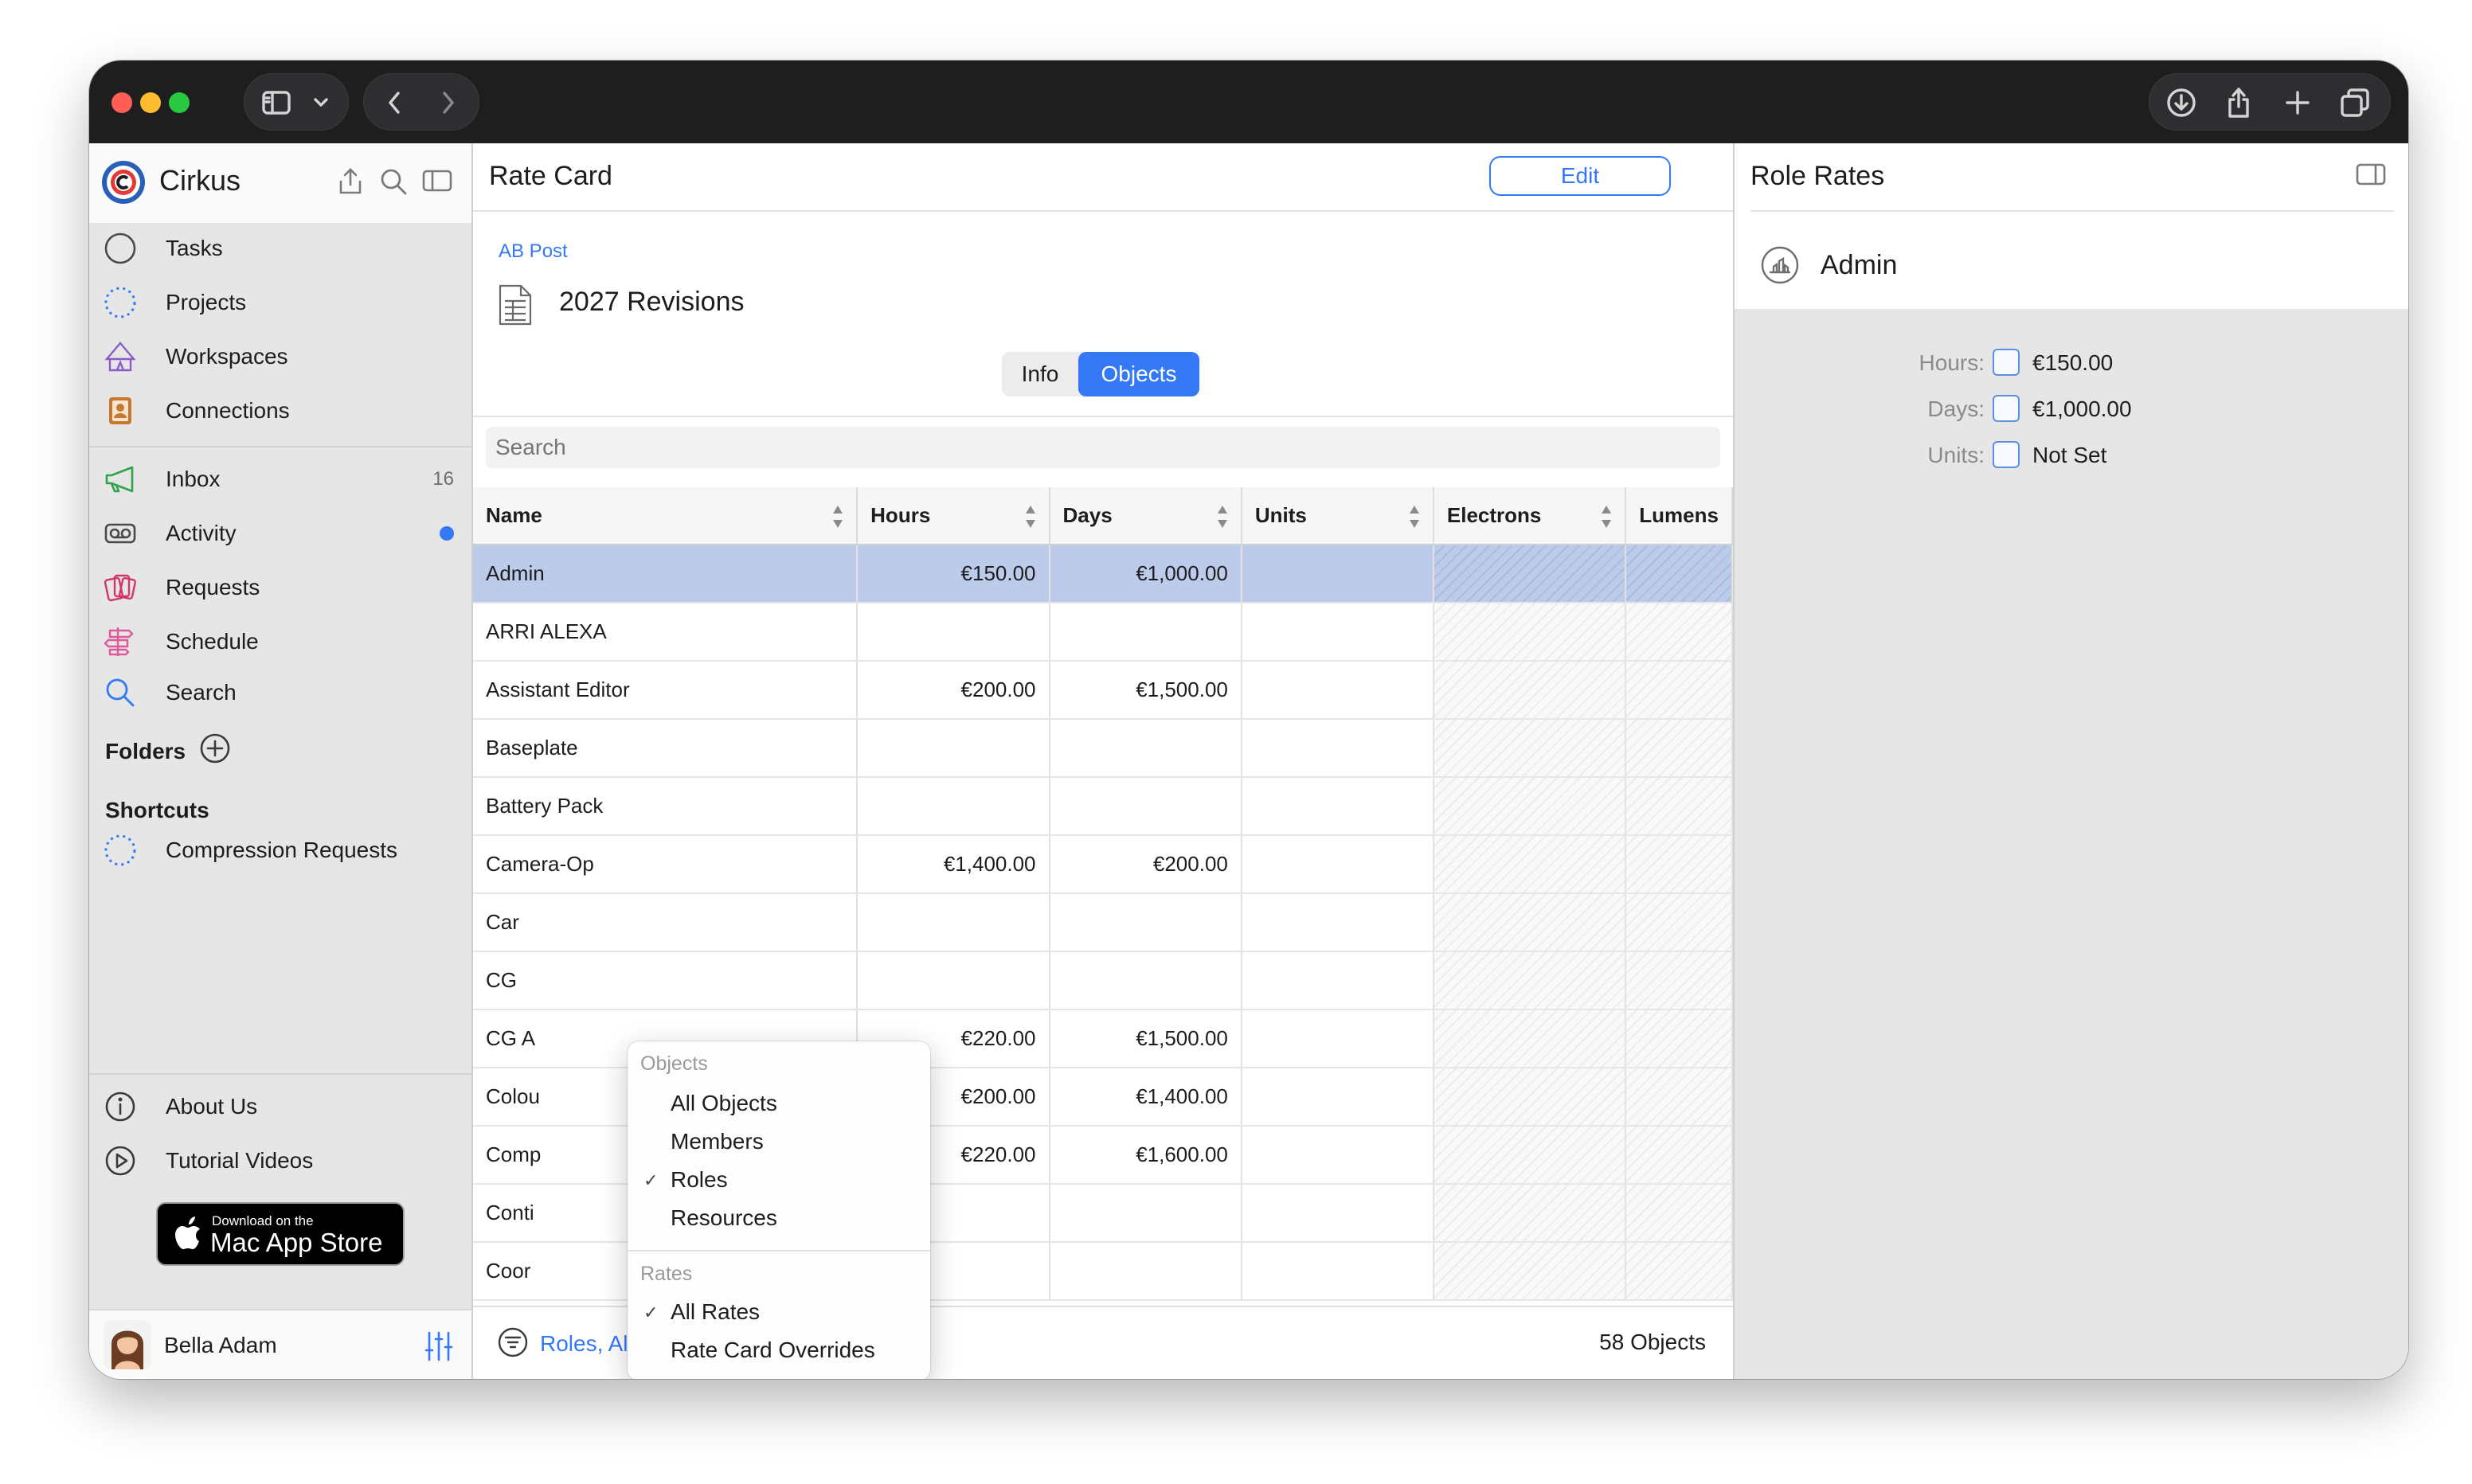  Describe the element at coordinates (321, 102) in the screenshot. I see `chevron-down-icon` at that location.